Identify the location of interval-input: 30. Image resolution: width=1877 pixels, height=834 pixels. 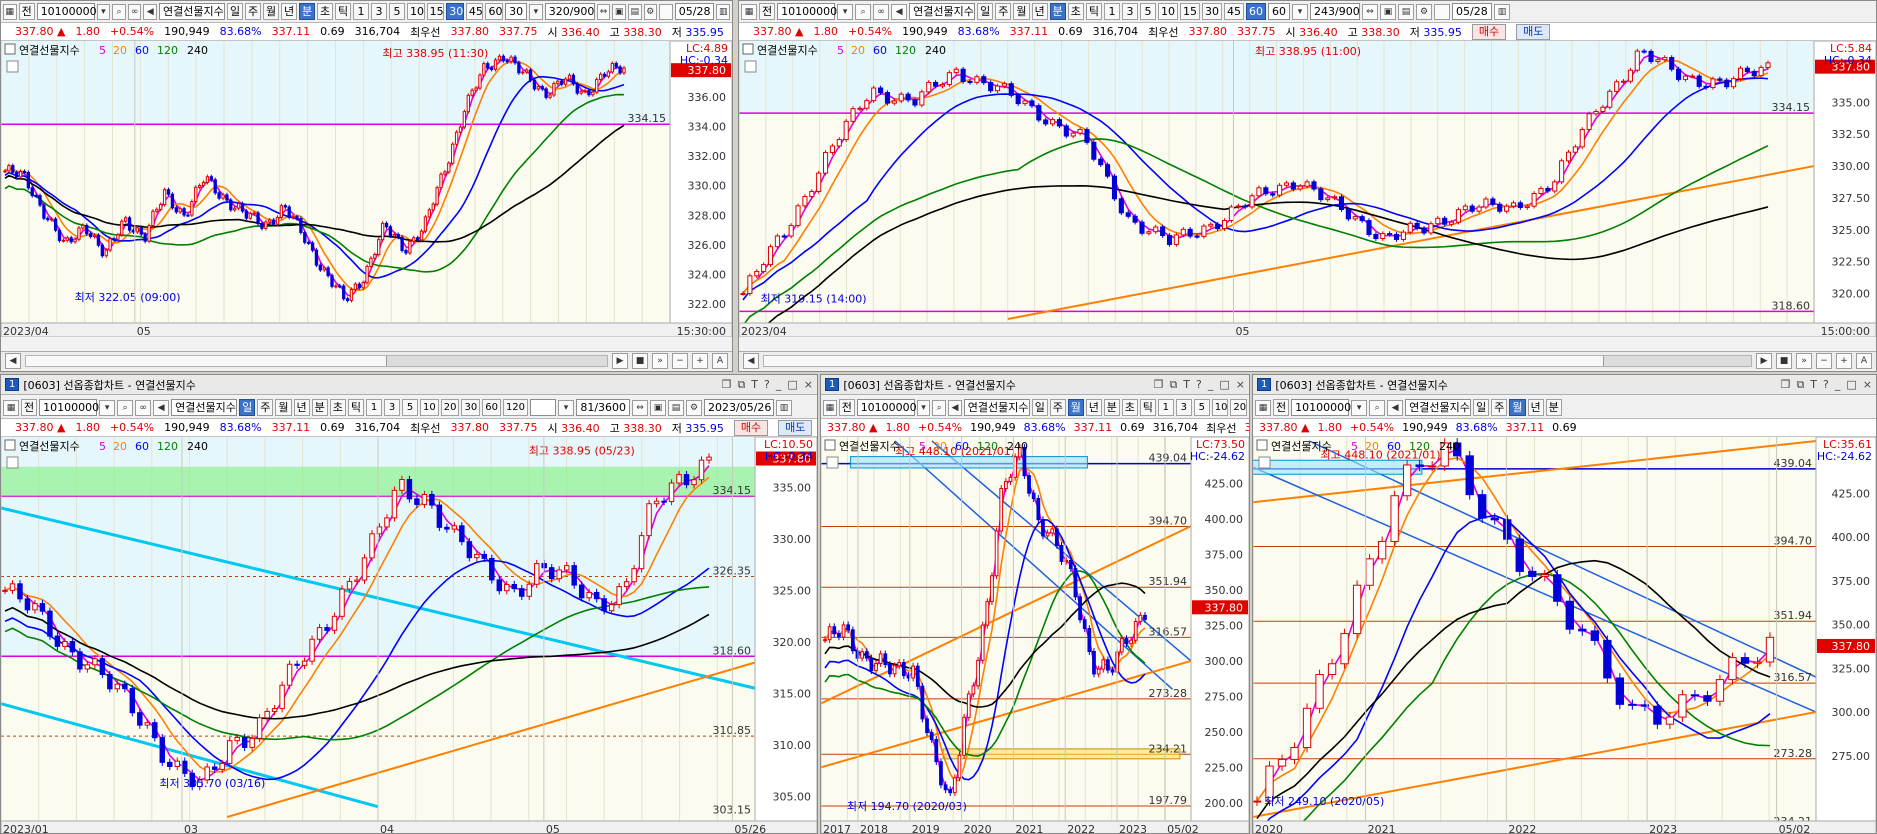
(516, 11).